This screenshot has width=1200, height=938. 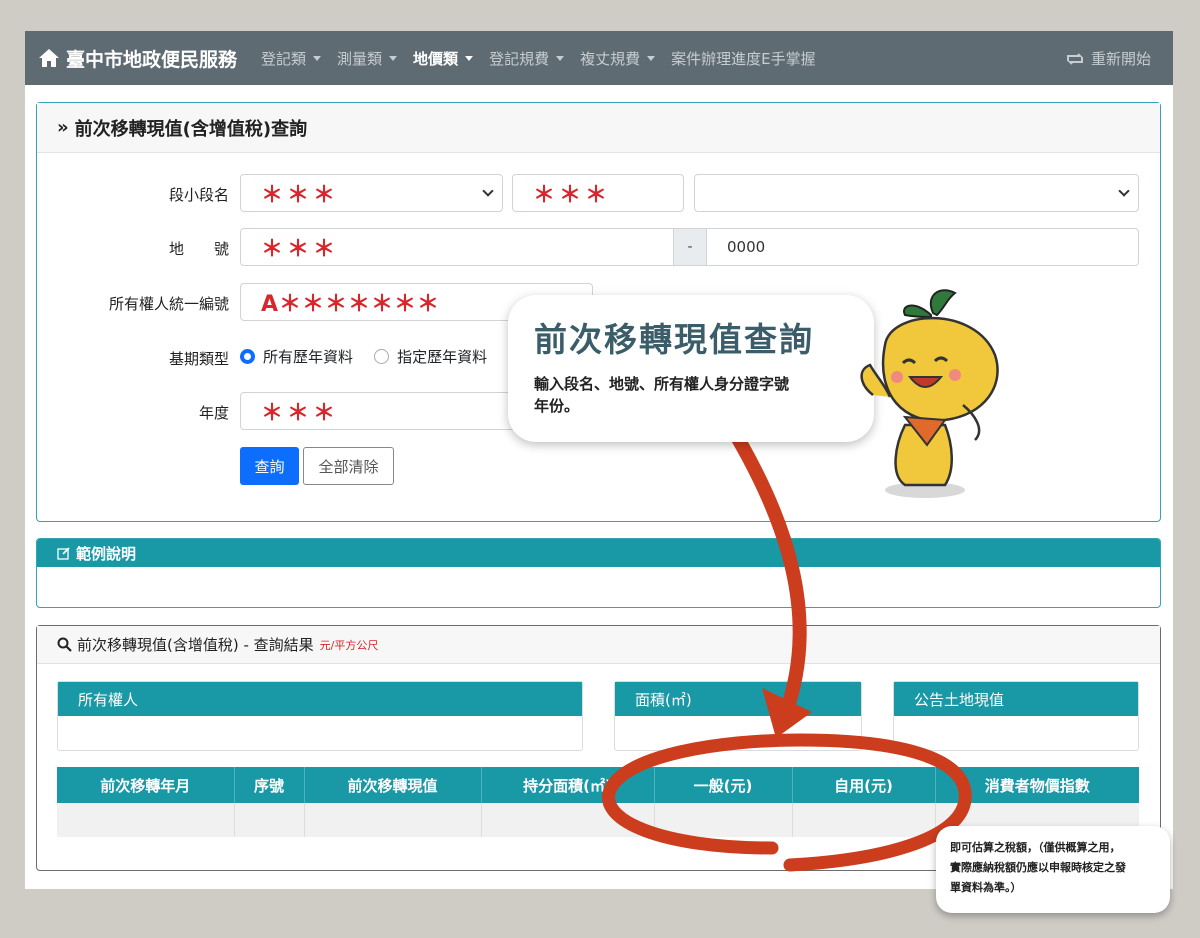 What do you see at coordinates (1038, 867) in the screenshot?
I see `note-line-2: 實際應納稅額仍應以申報時核定之發` at bounding box center [1038, 867].